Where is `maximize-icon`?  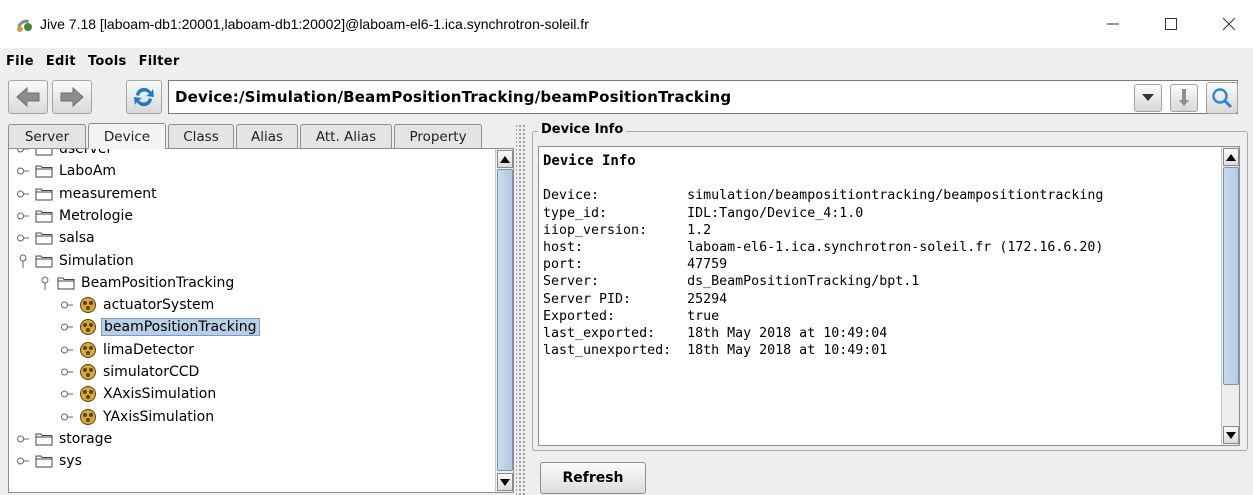
maximize-icon is located at coordinates (1171, 24).